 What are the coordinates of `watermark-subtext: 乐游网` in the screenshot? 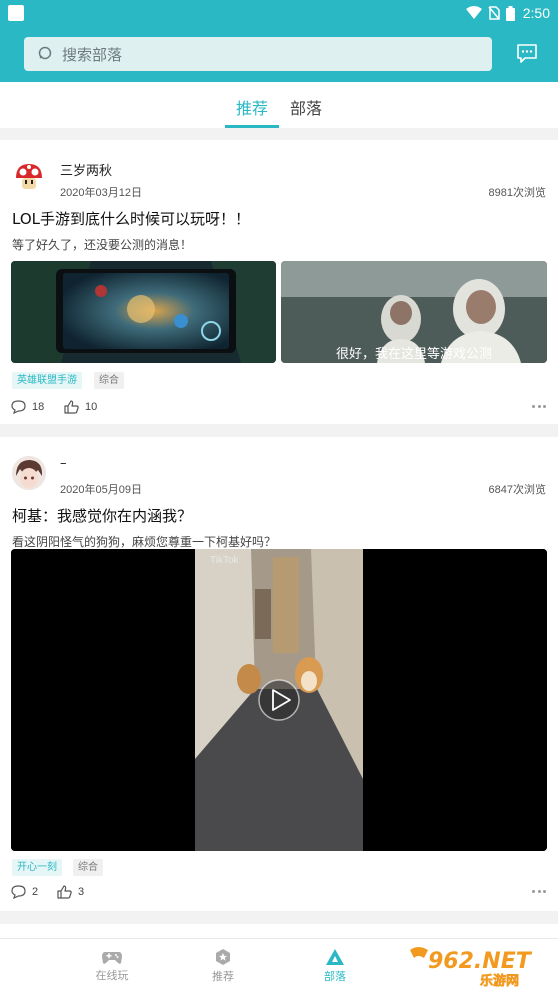 It's located at (499, 980).